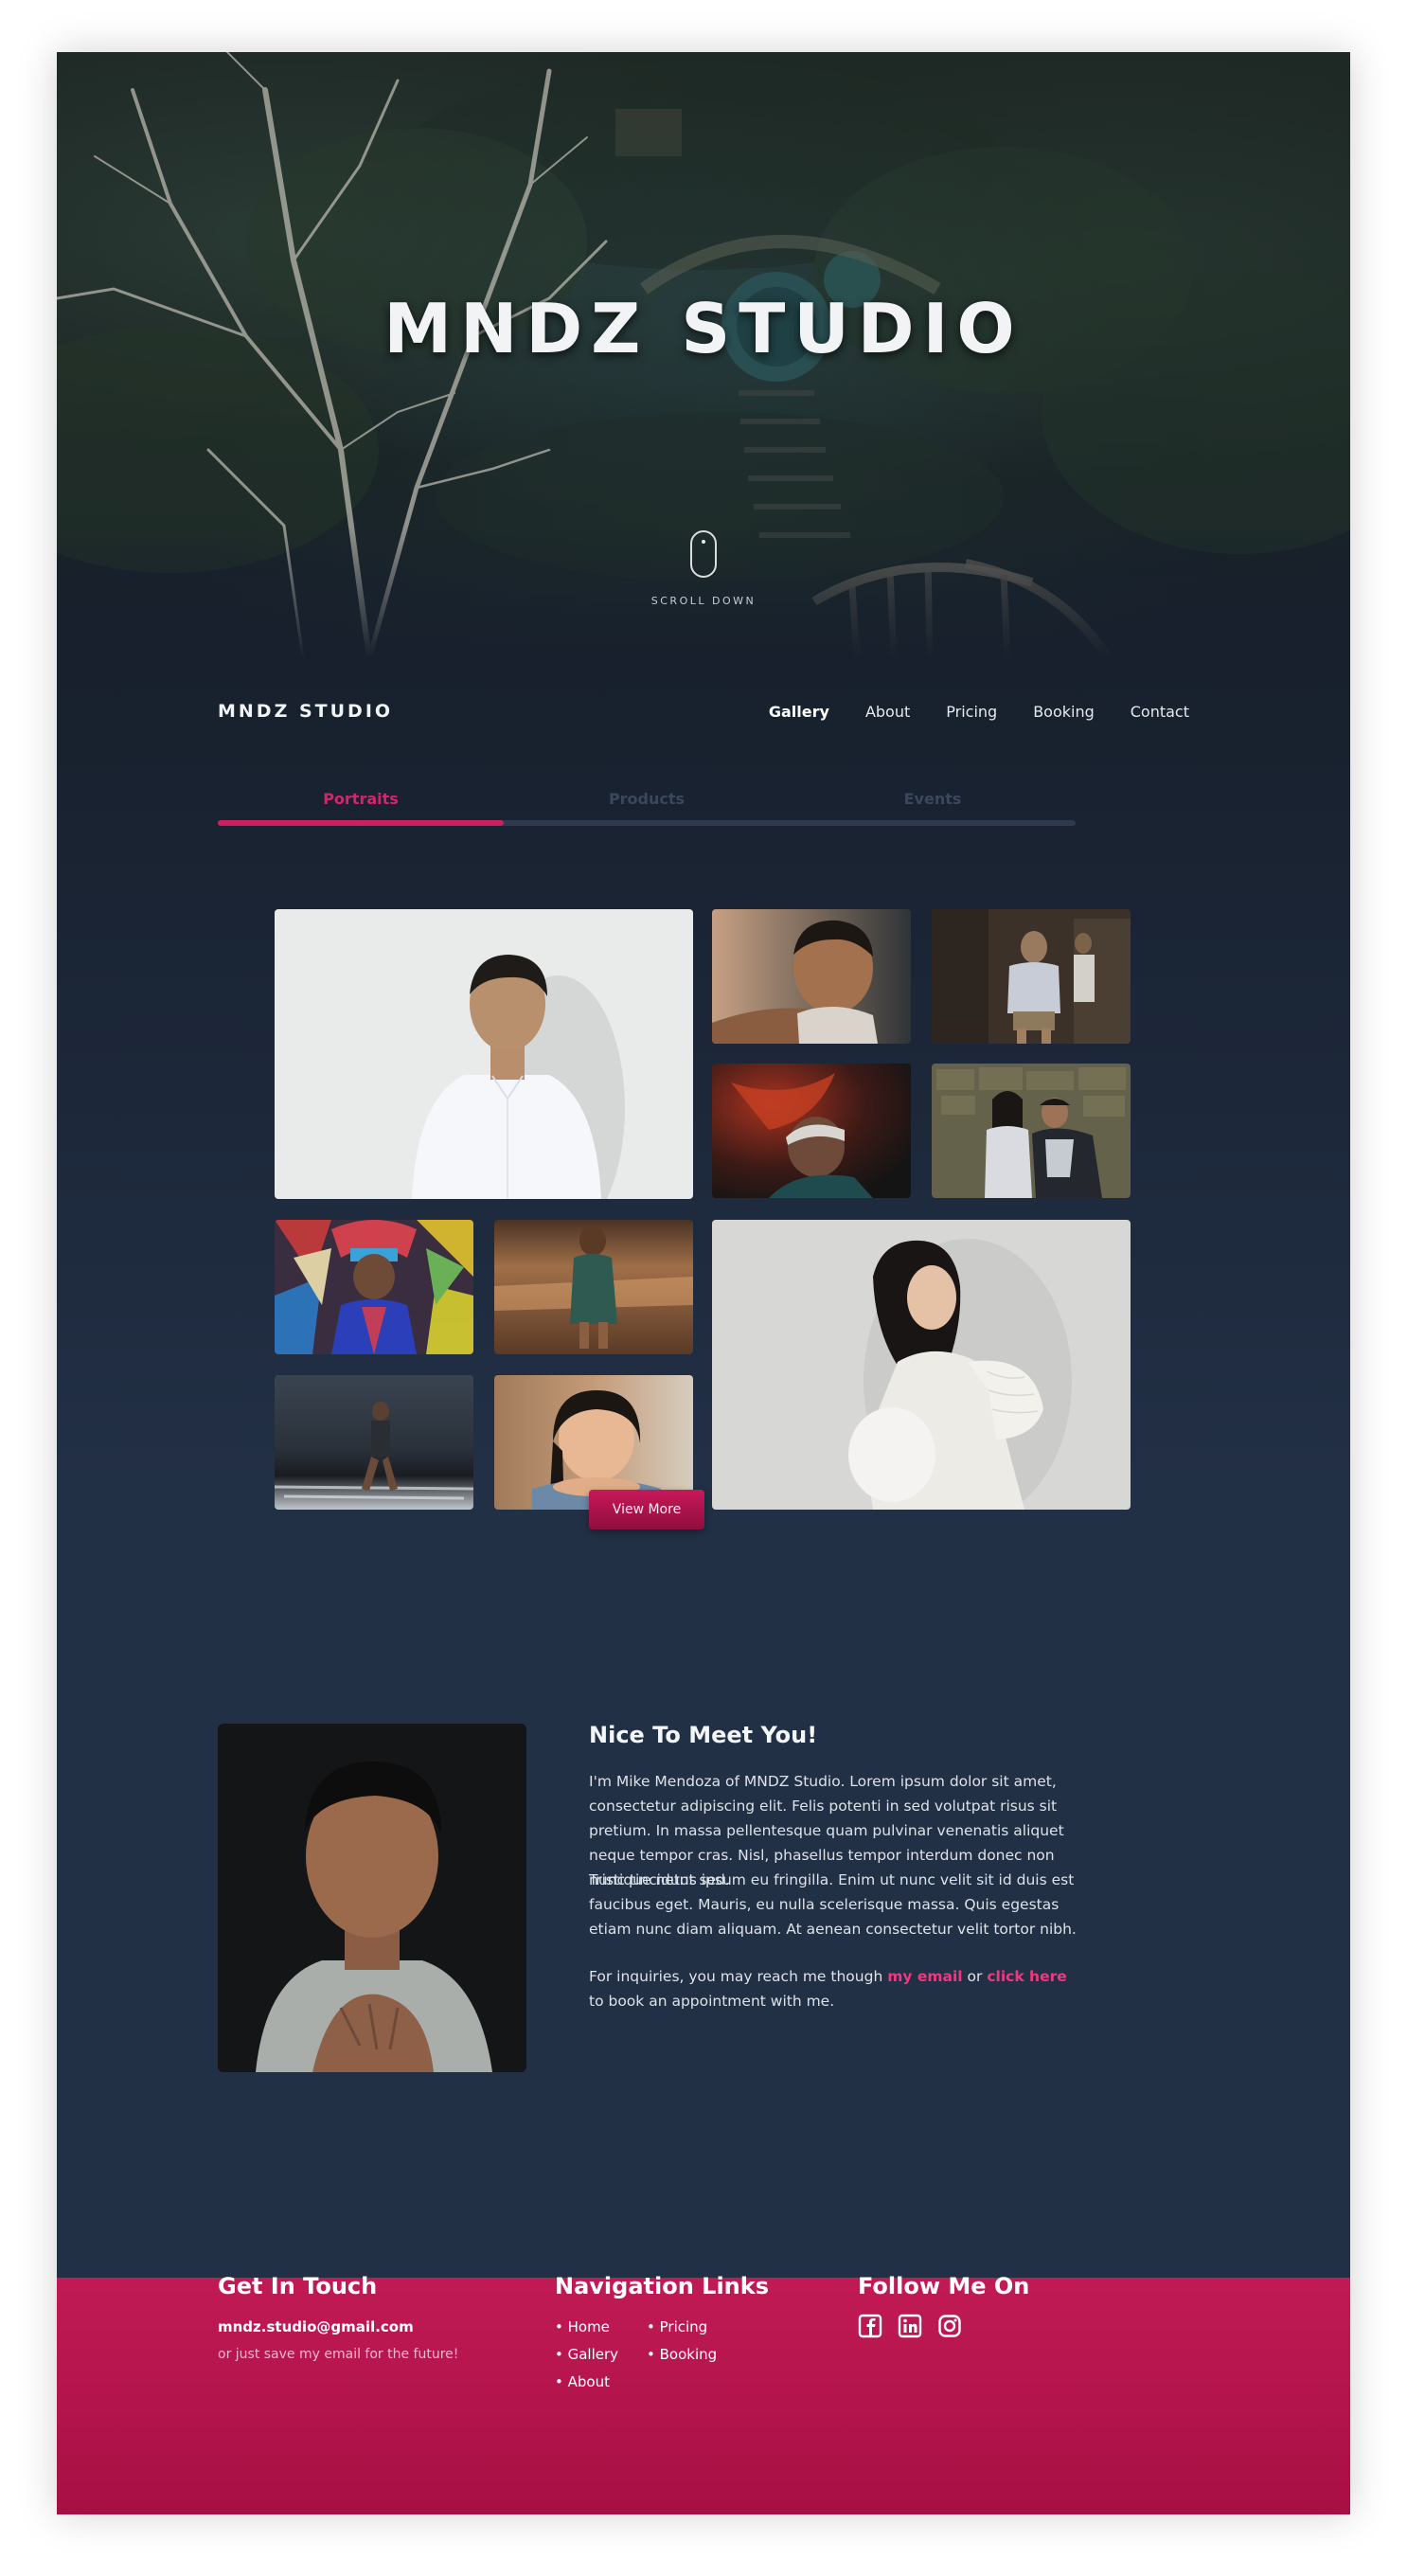  I want to click on about-heading: Nice To Meet You!, so click(703, 1735).